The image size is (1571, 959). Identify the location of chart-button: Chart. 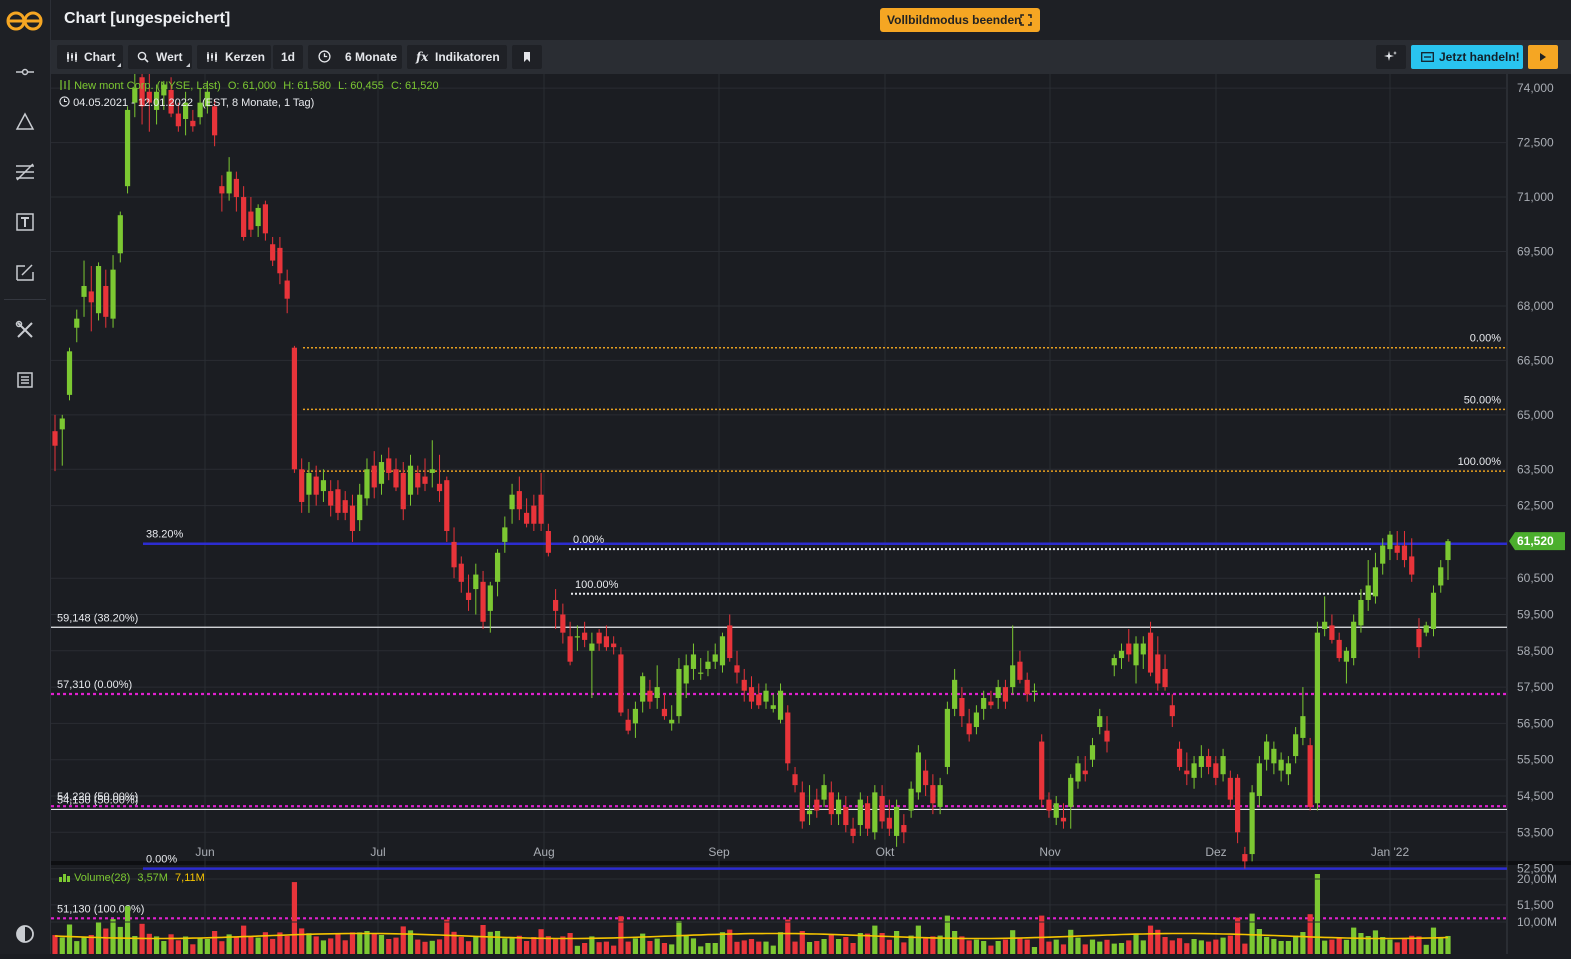
(90, 57).